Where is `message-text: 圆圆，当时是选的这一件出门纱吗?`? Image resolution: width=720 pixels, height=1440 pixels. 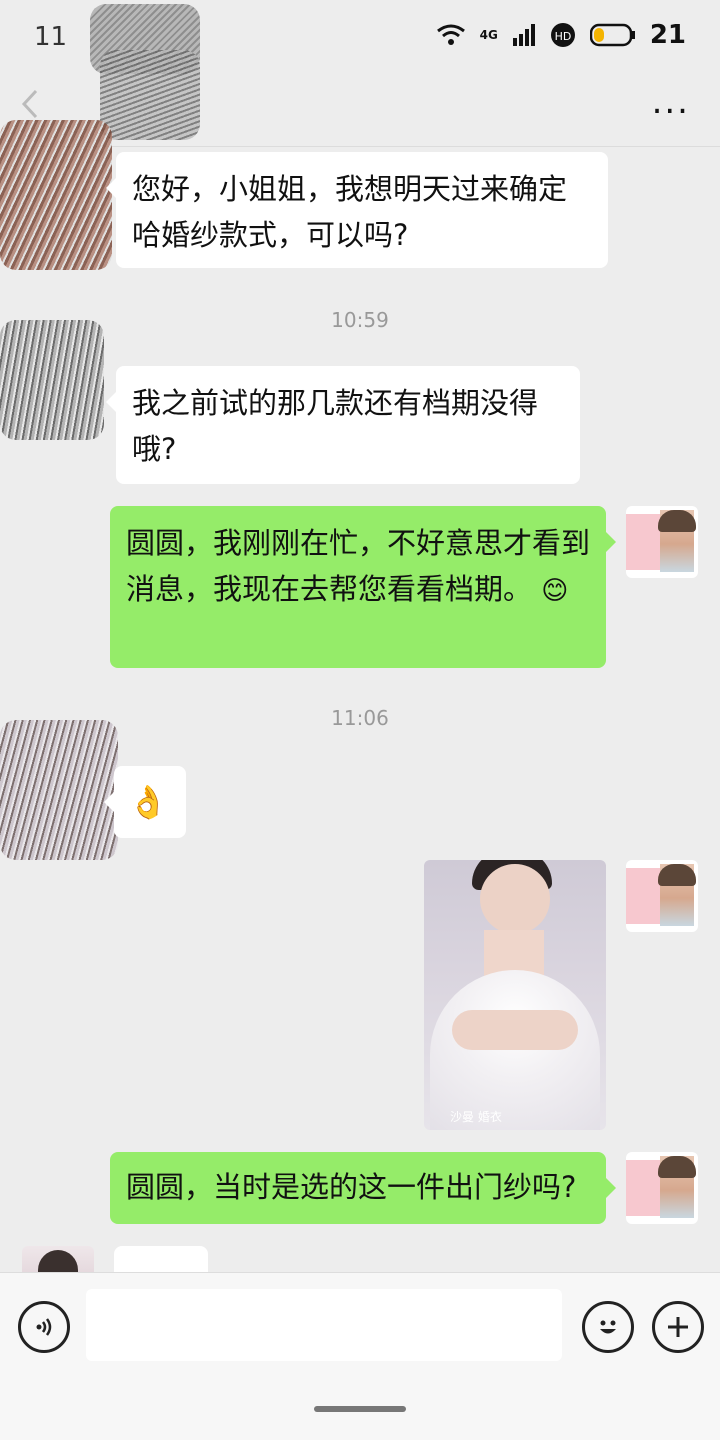 message-text: 圆圆，当时是选的这一件出门纱吗? is located at coordinates (351, 1187).